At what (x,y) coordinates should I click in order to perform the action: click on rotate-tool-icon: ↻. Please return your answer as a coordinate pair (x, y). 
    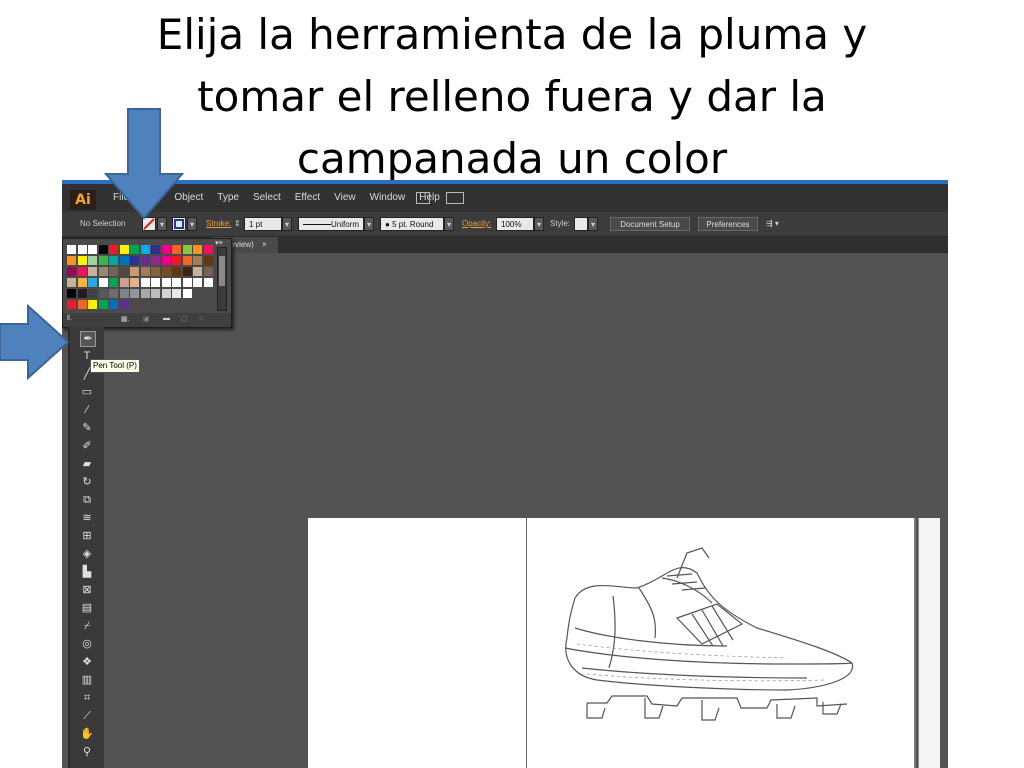
    Looking at the image, I should click on (87, 482).